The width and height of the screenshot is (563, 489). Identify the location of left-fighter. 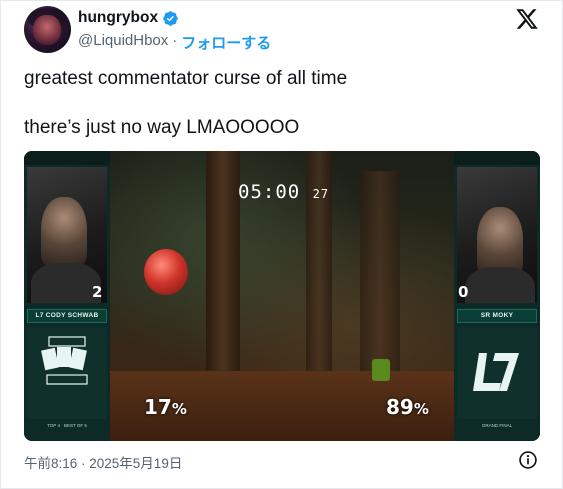
(166, 272).